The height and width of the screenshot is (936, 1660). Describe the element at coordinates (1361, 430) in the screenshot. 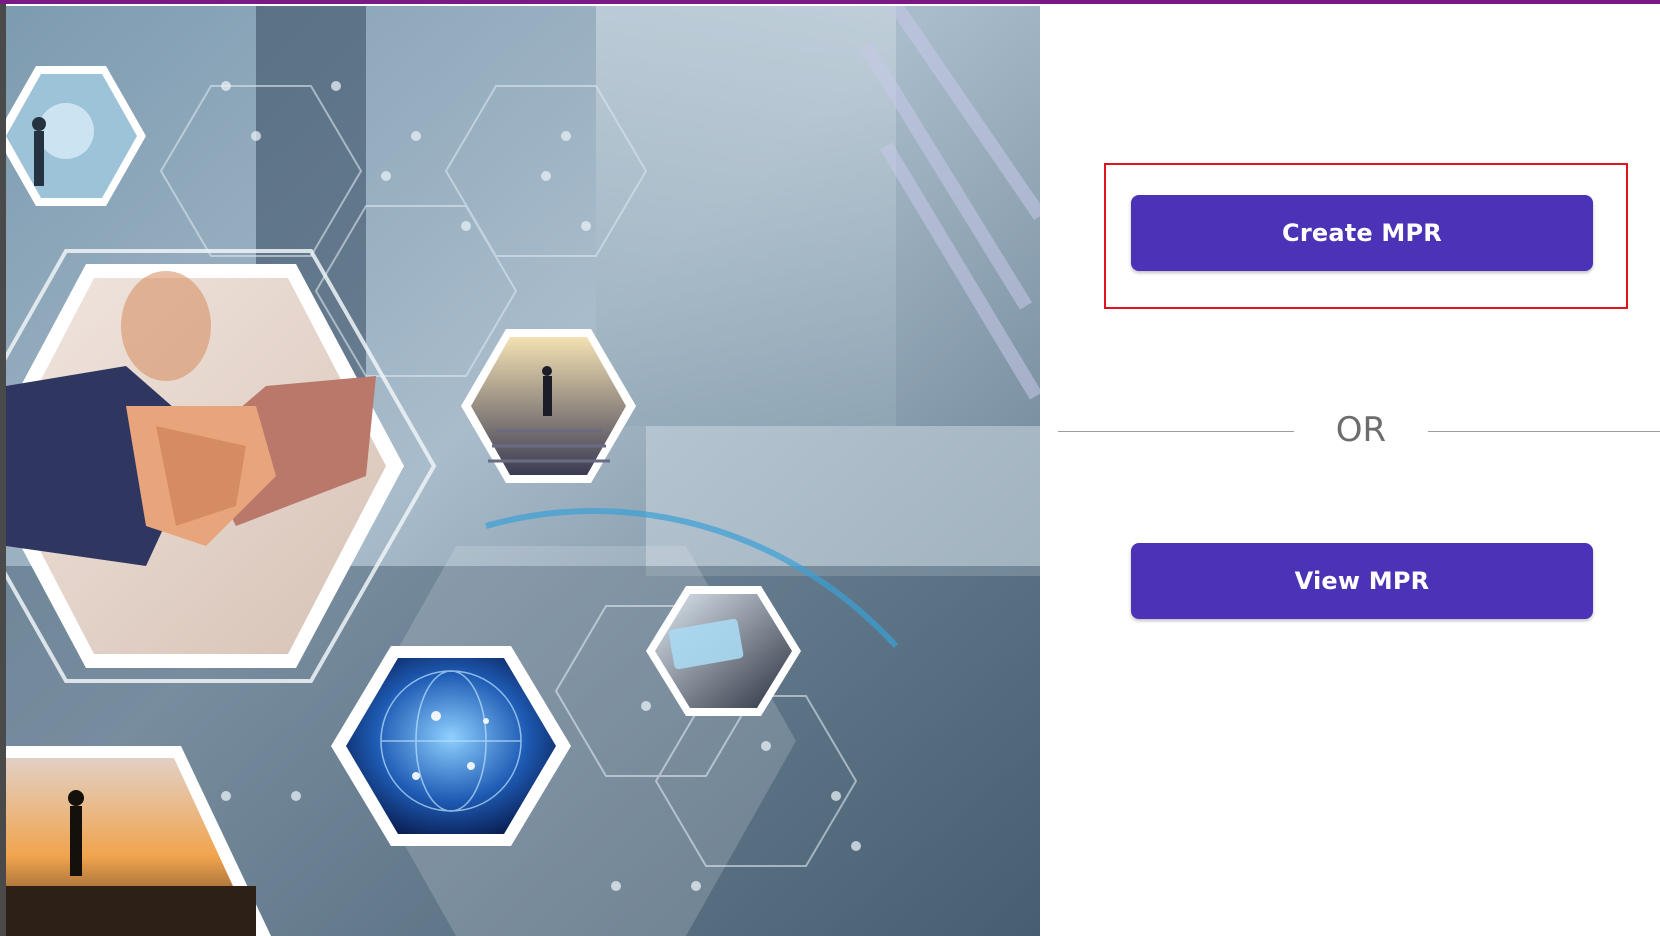

I see `or-label: OR` at that location.